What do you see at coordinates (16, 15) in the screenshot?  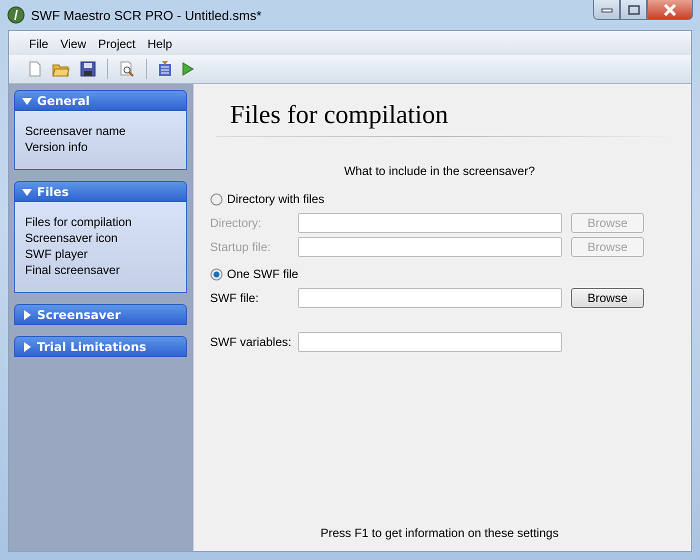 I see `app-logo-icon` at bounding box center [16, 15].